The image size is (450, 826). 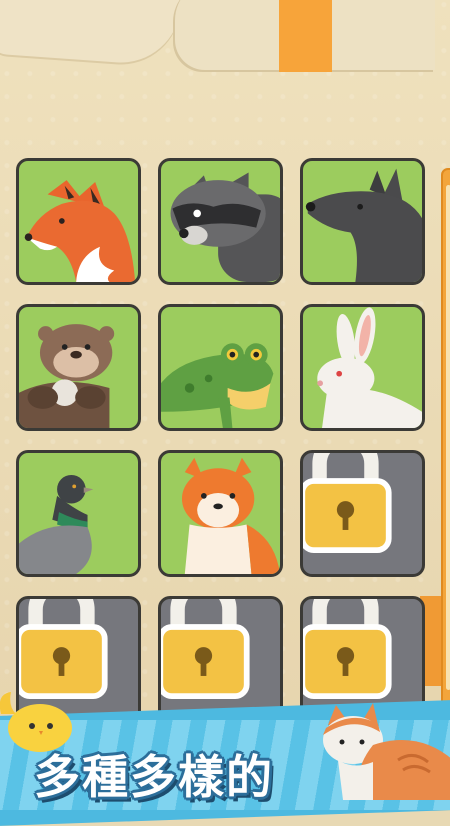 I want to click on shiba-inu-illustration, so click(x=230, y=515).